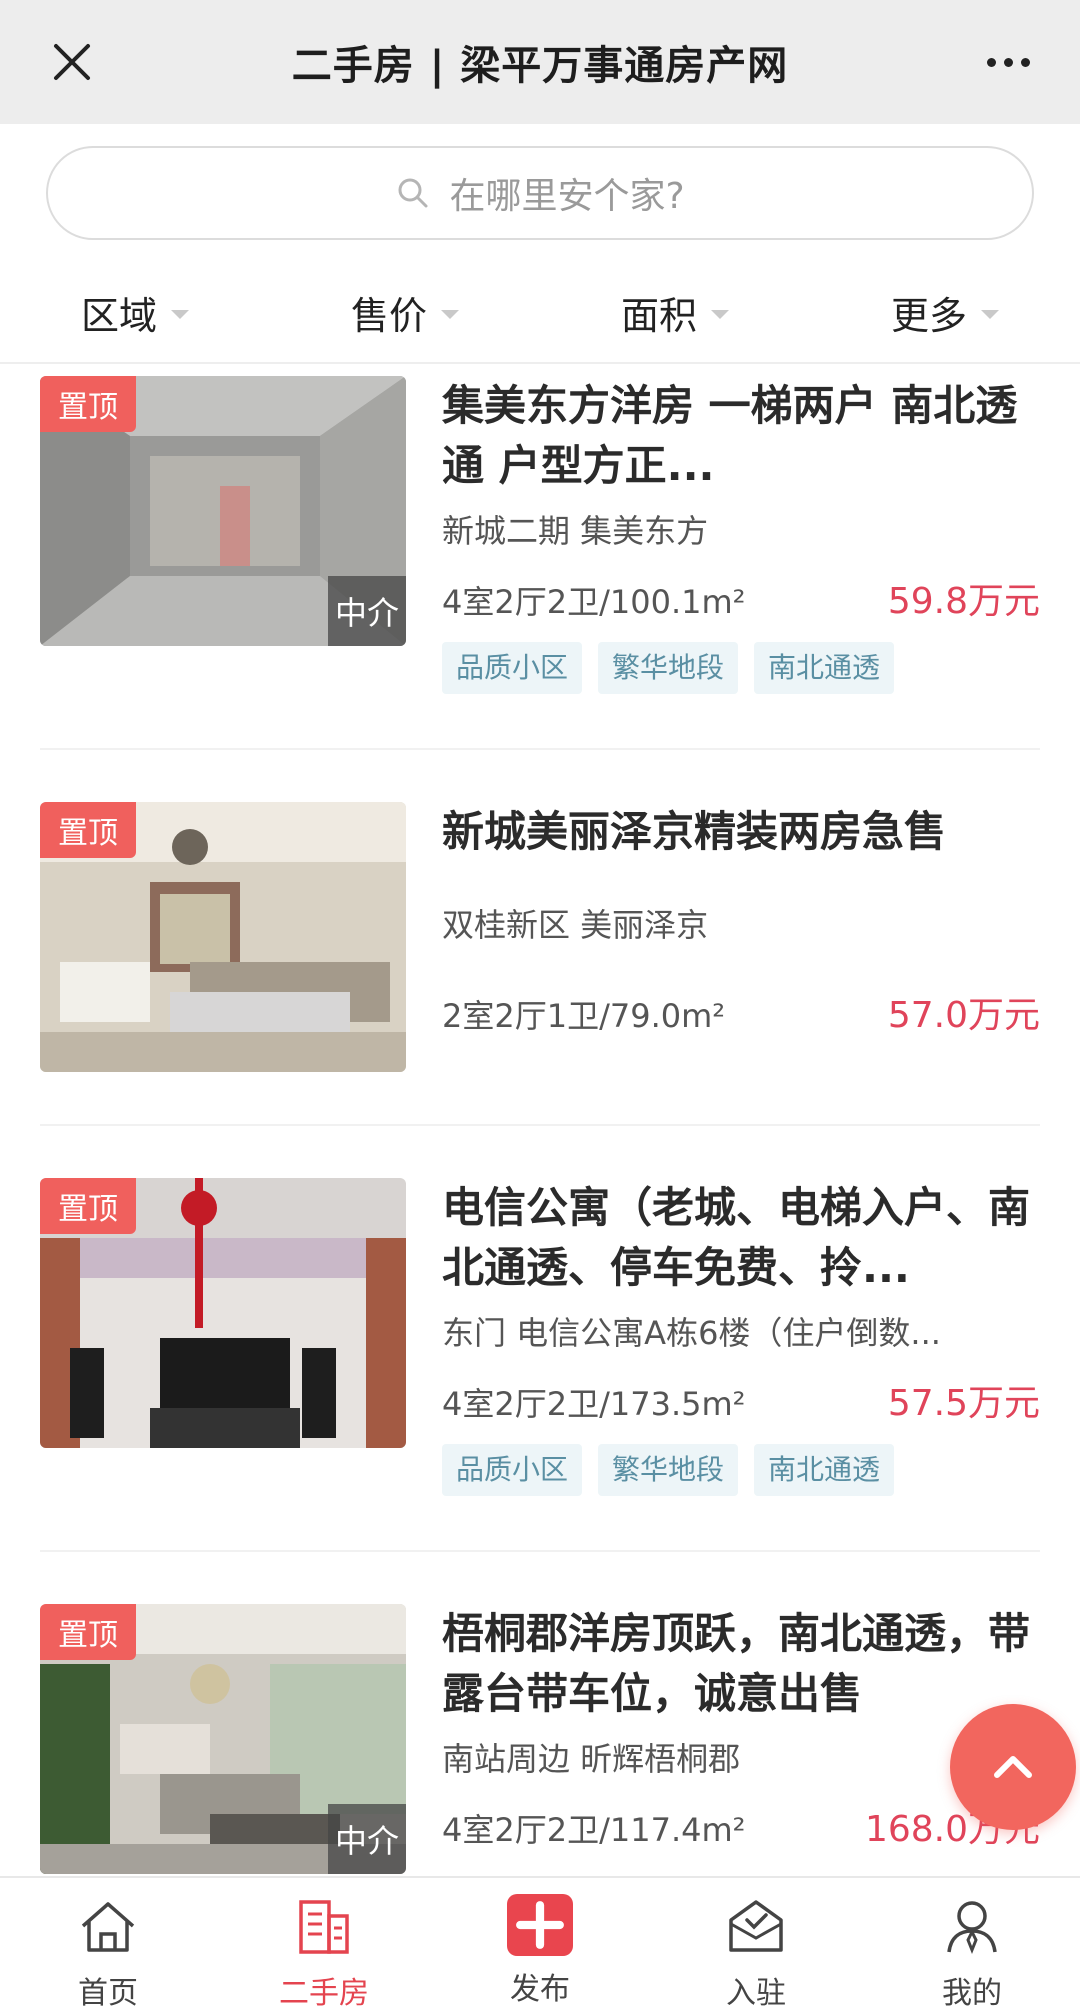 Image resolution: width=1080 pixels, height=2016 pixels. I want to click on filter-area: 区域, so click(135, 312).